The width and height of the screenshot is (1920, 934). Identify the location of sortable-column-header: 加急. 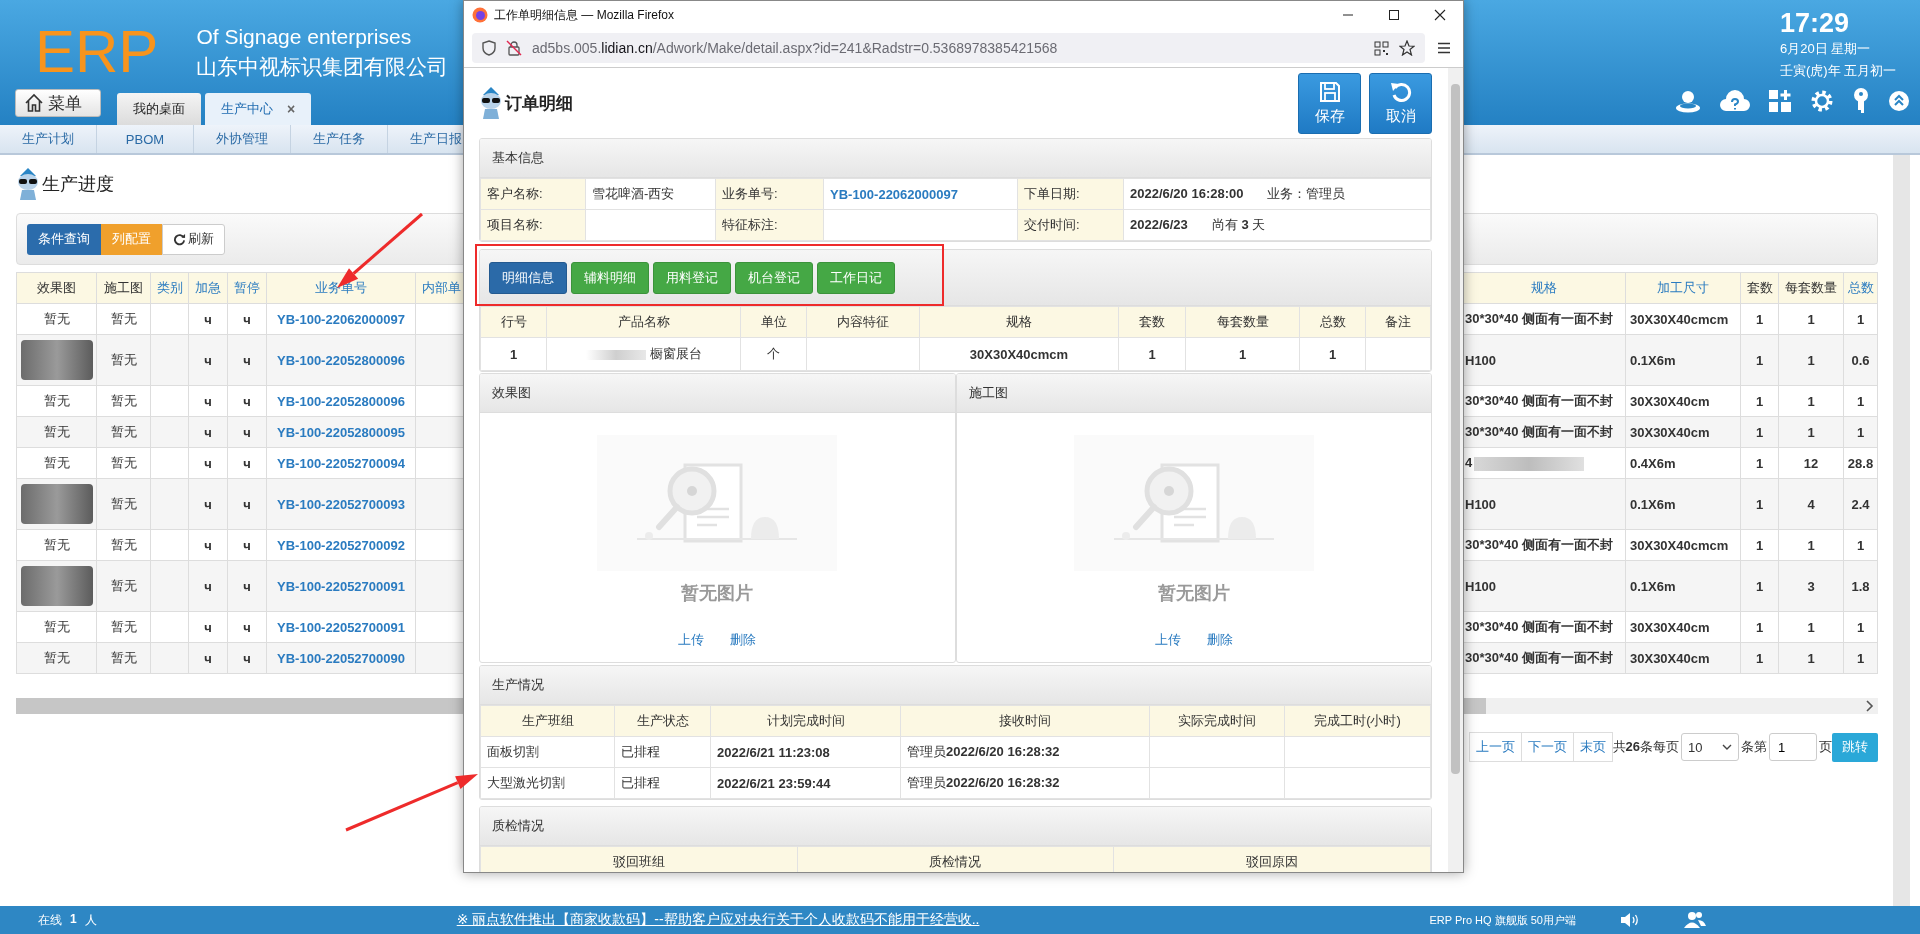
(208, 288).